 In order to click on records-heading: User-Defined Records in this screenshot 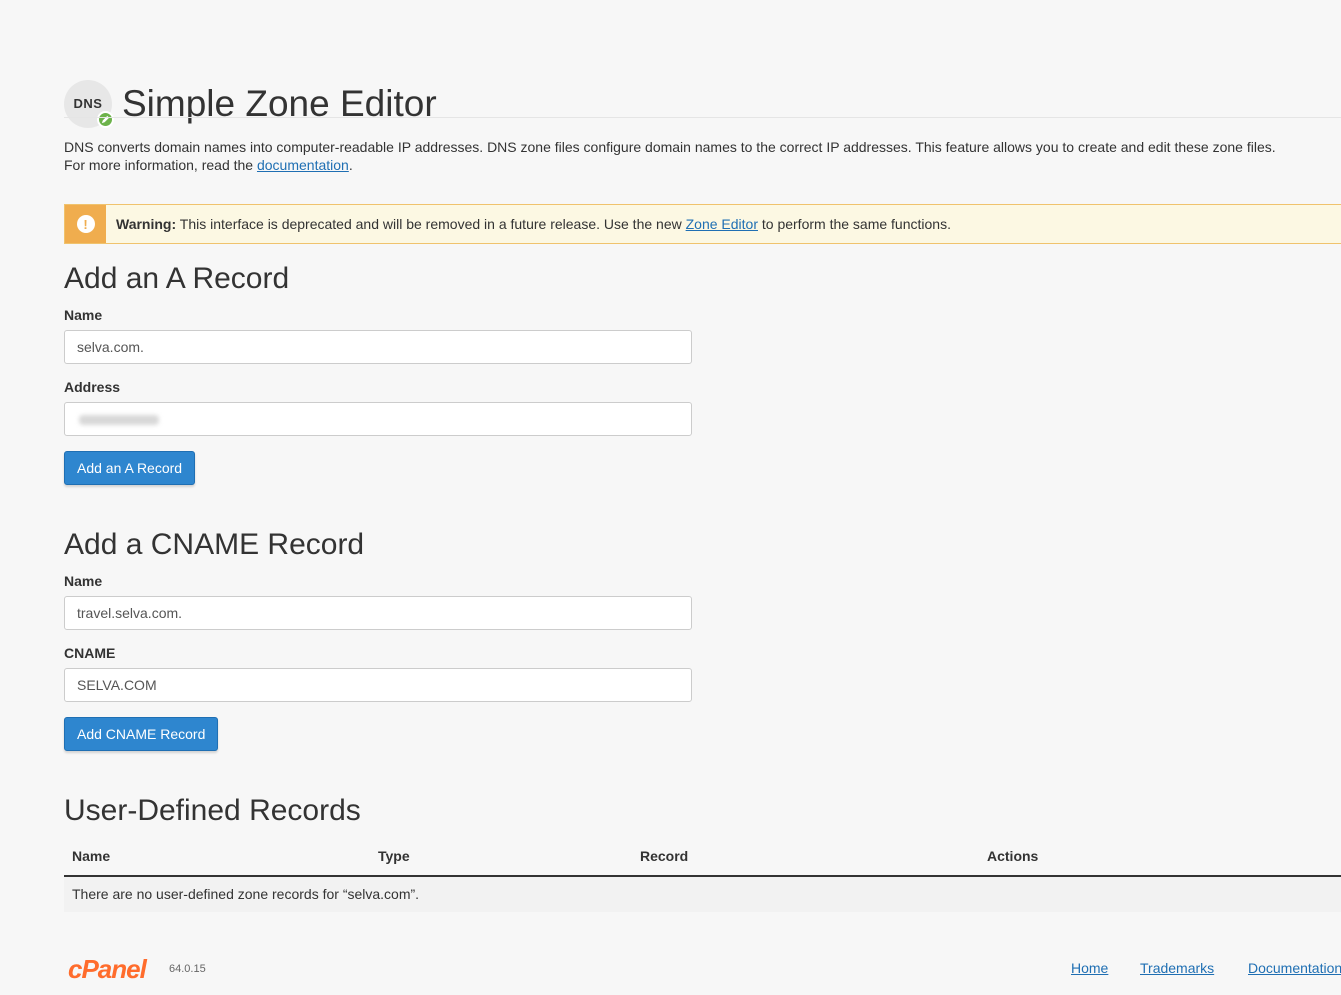, I will do `click(212, 810)`.